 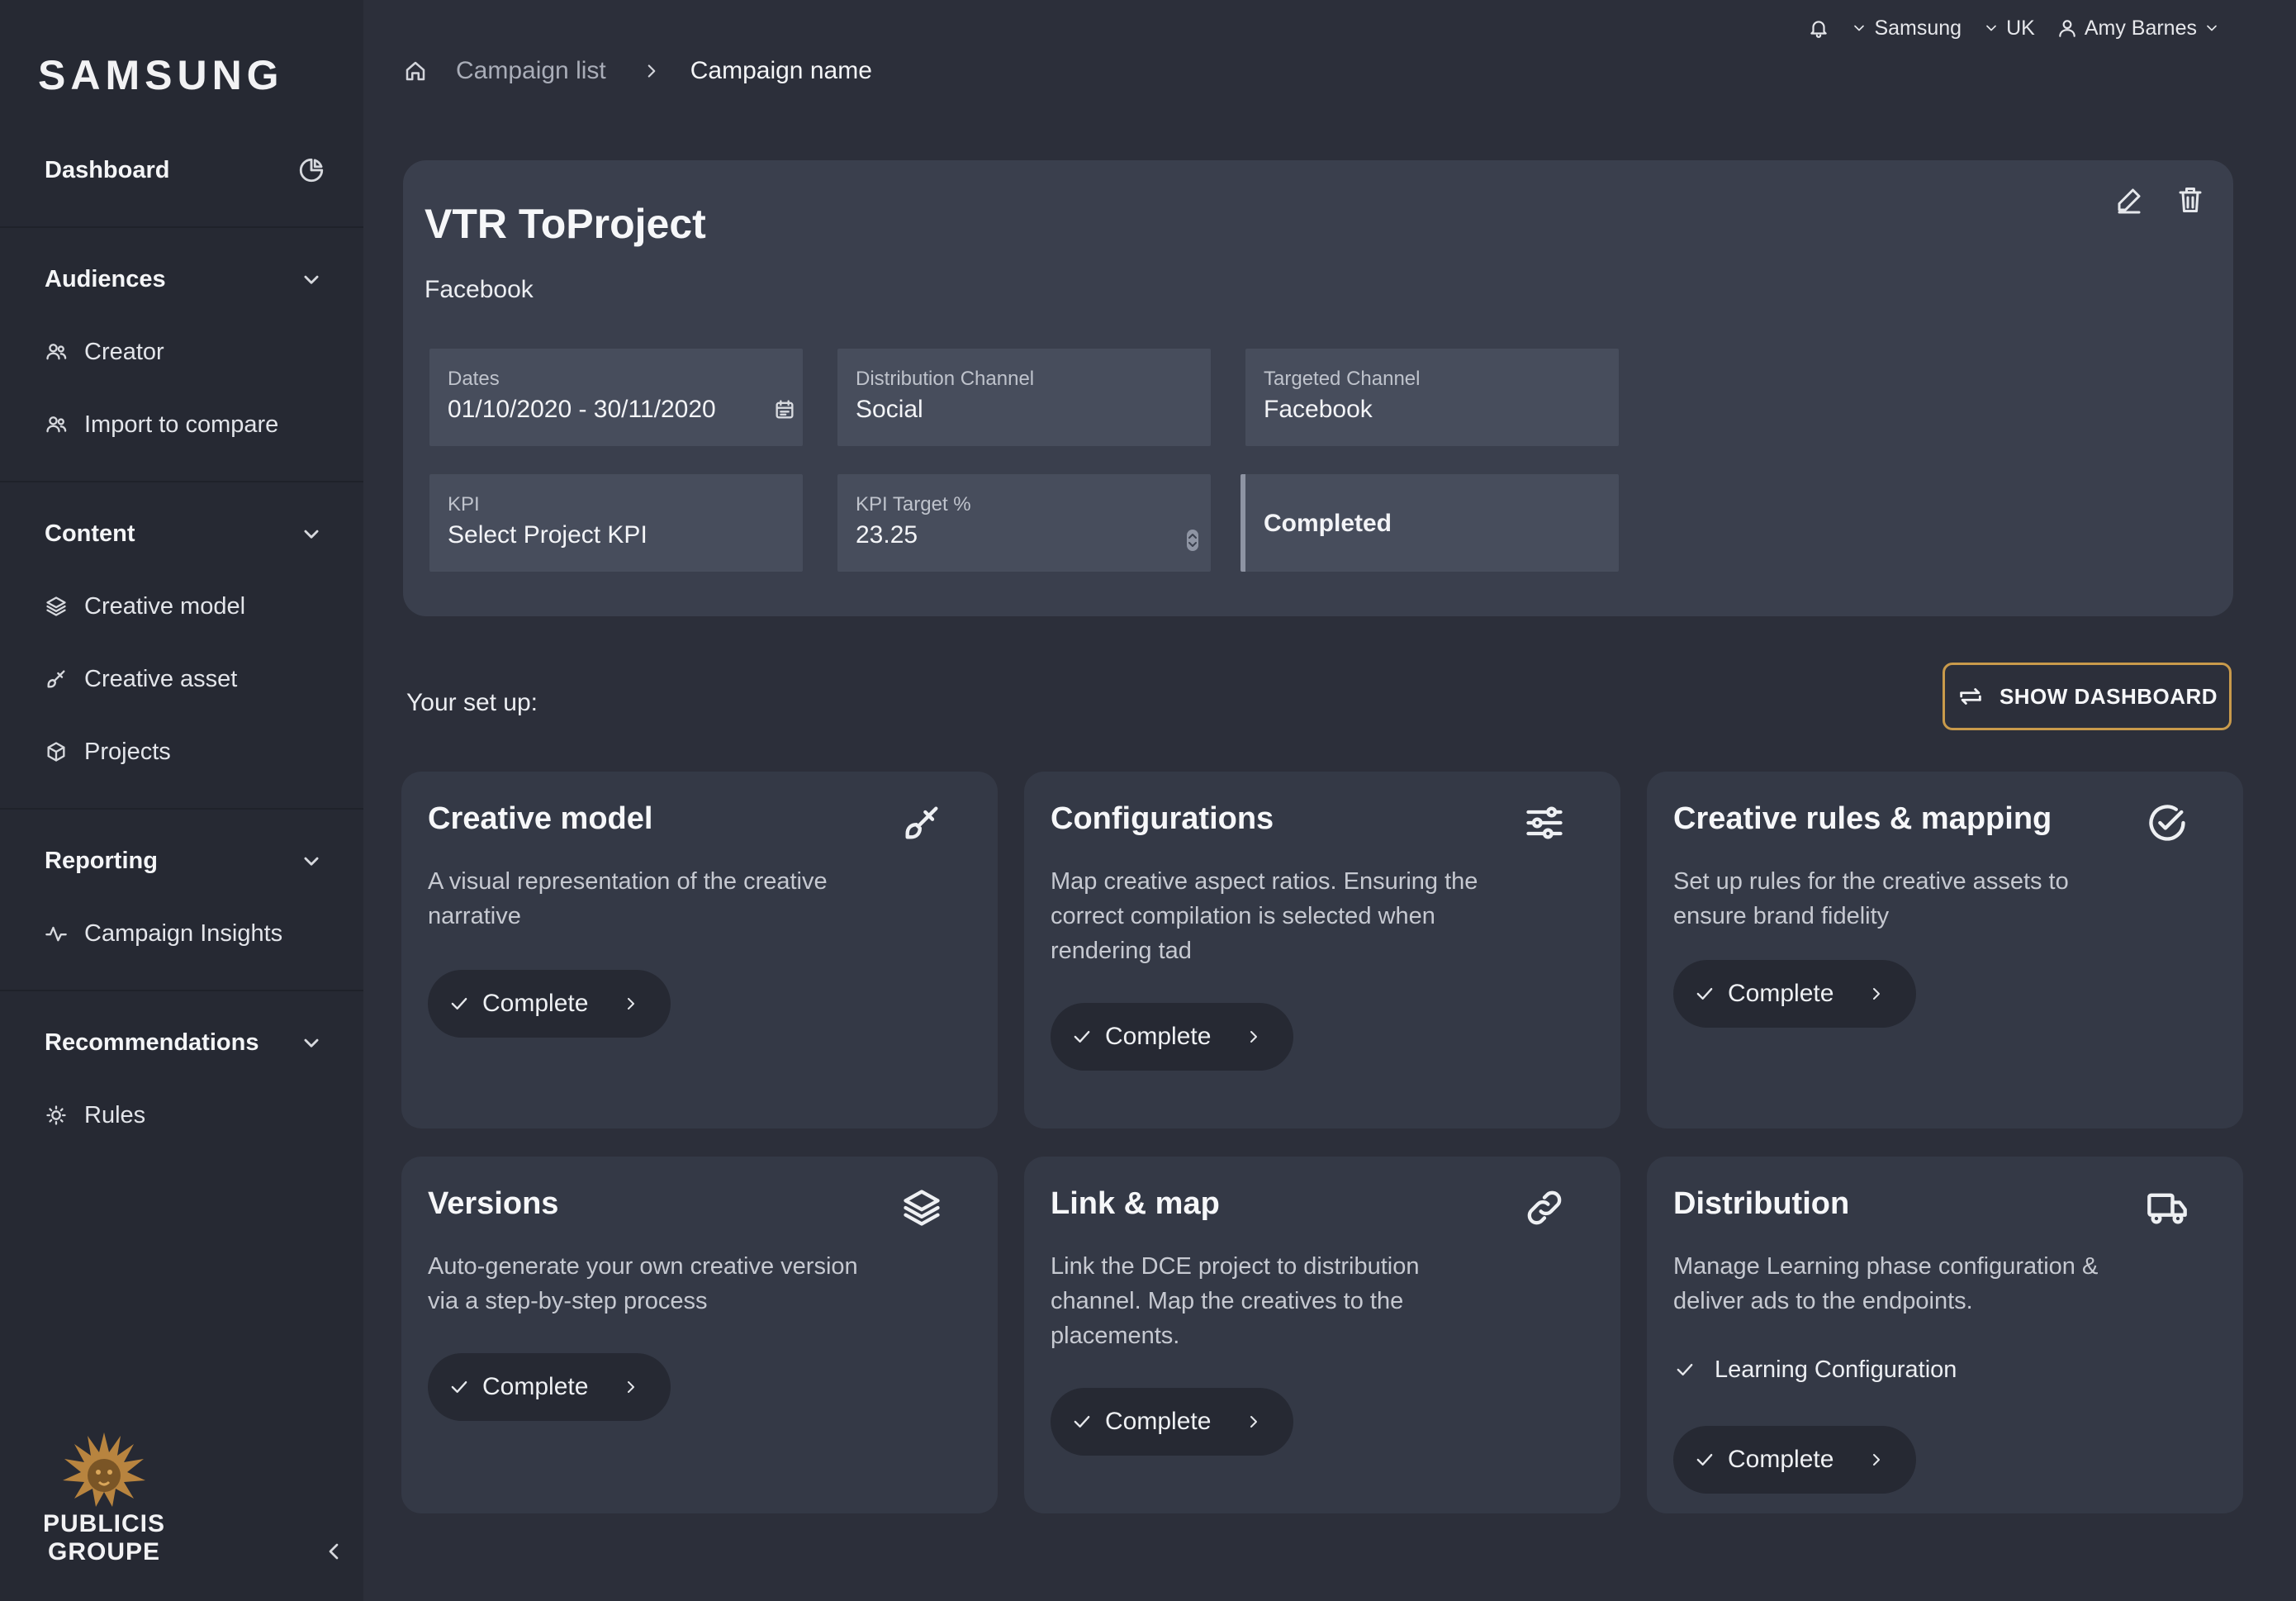 What do you see at coordinates (1815, 1369) in the screenshot?
I see `learning-configuration-item: Learning Configuration` at bounding box center [1815, 1369].